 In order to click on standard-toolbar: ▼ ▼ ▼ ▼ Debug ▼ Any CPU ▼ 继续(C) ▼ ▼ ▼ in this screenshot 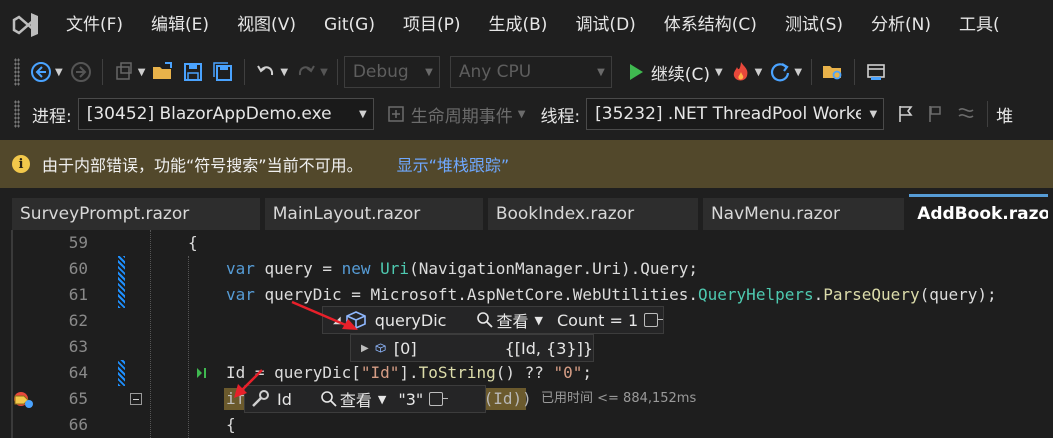, I will do `click(526, 72)`.